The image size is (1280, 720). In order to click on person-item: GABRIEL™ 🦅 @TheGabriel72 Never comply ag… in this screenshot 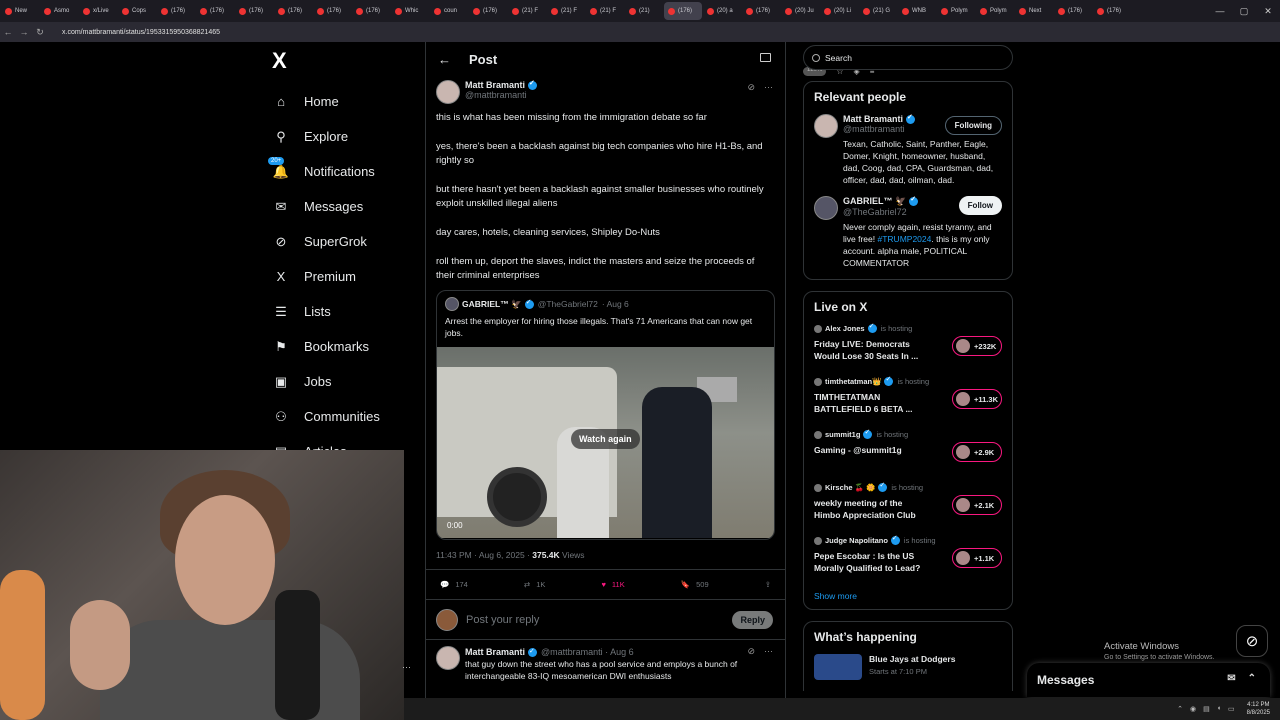, I will do `click(908, 232)`.